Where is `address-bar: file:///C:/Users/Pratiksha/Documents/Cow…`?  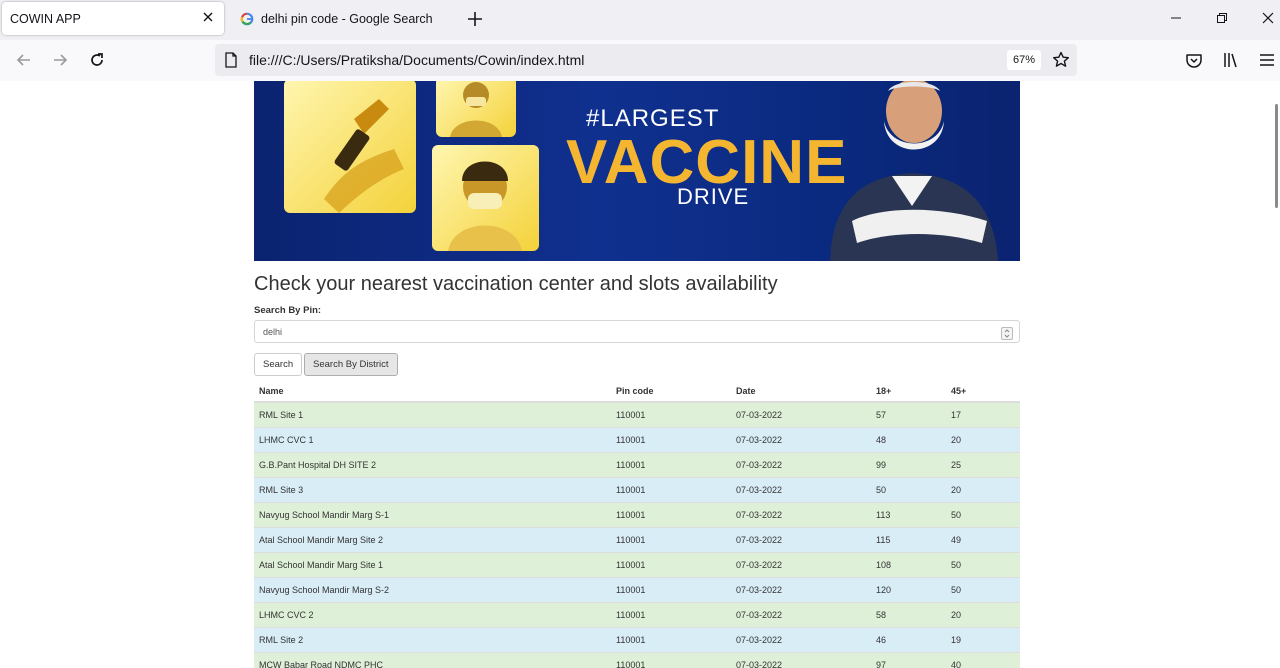
address-bar: file:///C:/Users/Pratiksha/Documents/Cow… is located at coordinates (646, 60).